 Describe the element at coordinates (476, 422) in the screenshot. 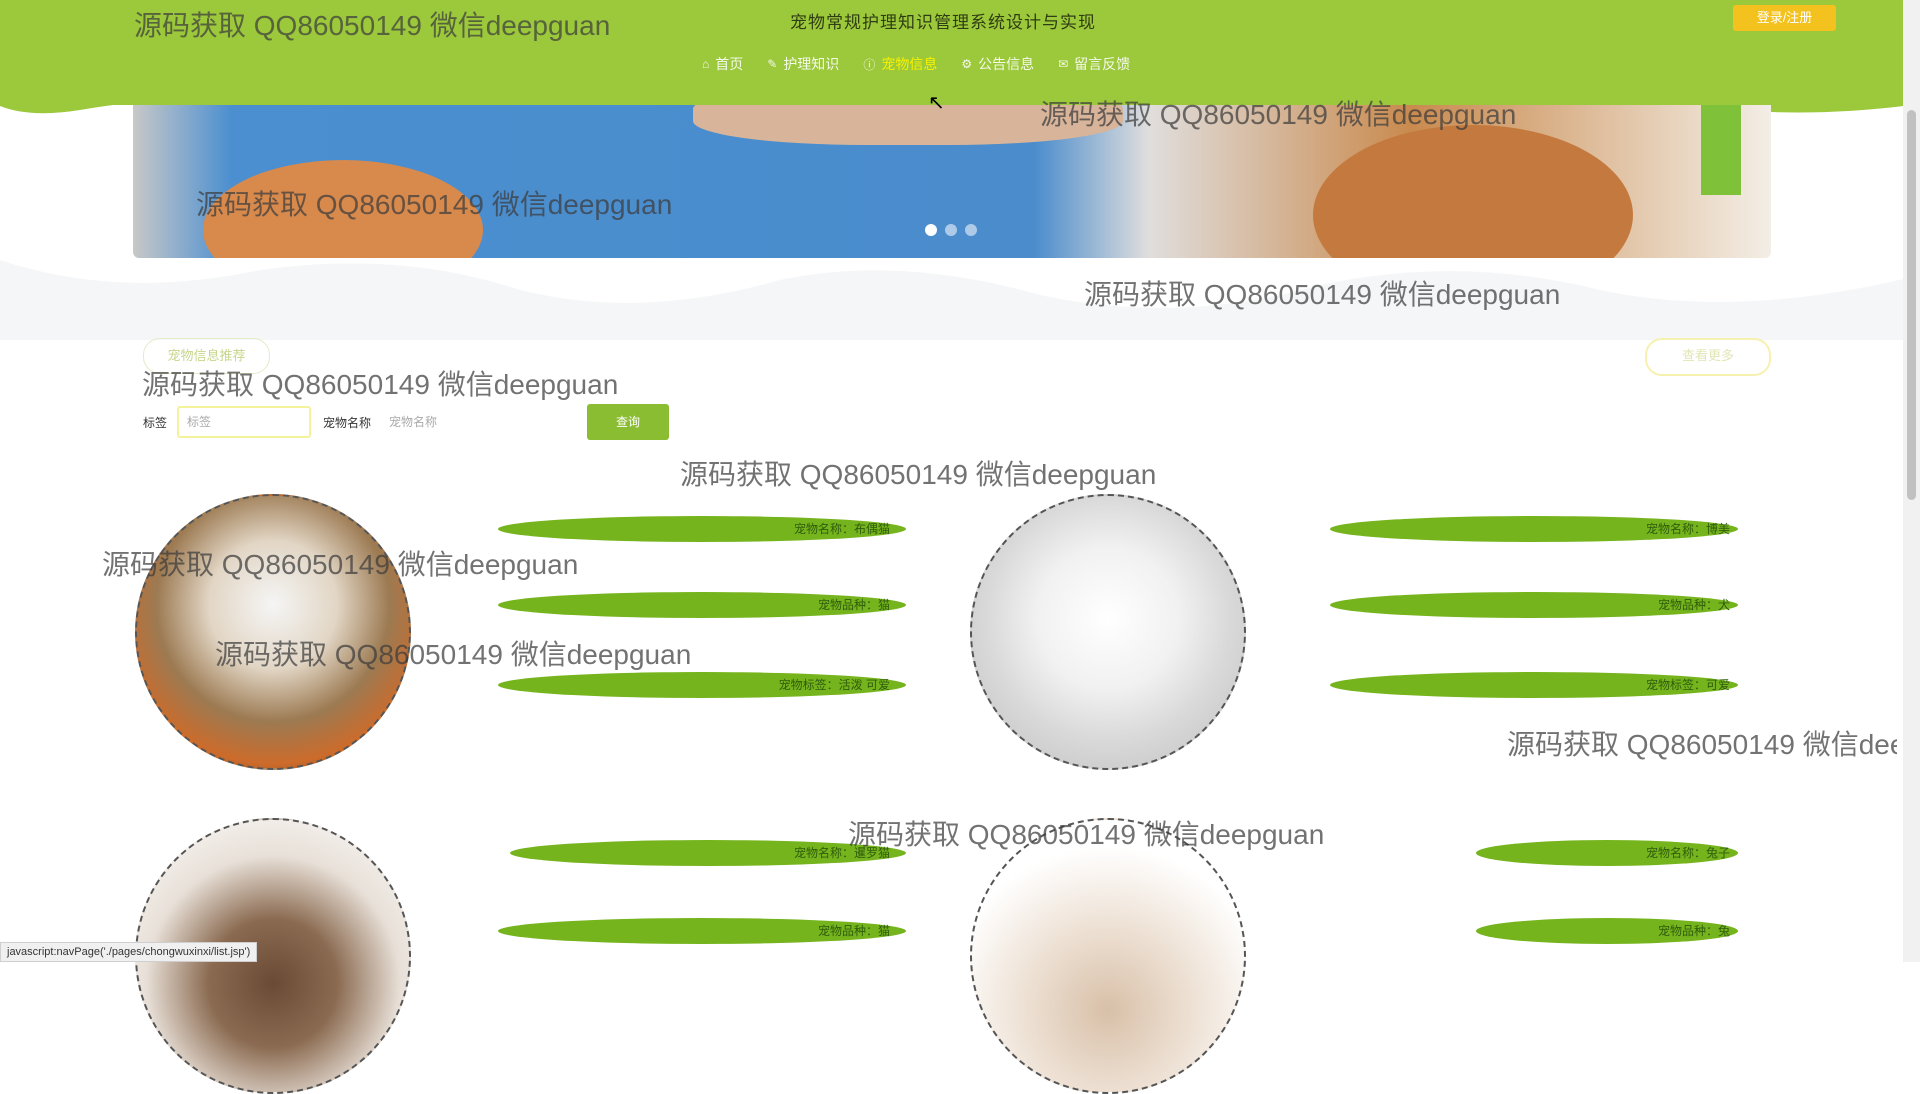

I see `pet-name-input: 宠物名称` at that location.